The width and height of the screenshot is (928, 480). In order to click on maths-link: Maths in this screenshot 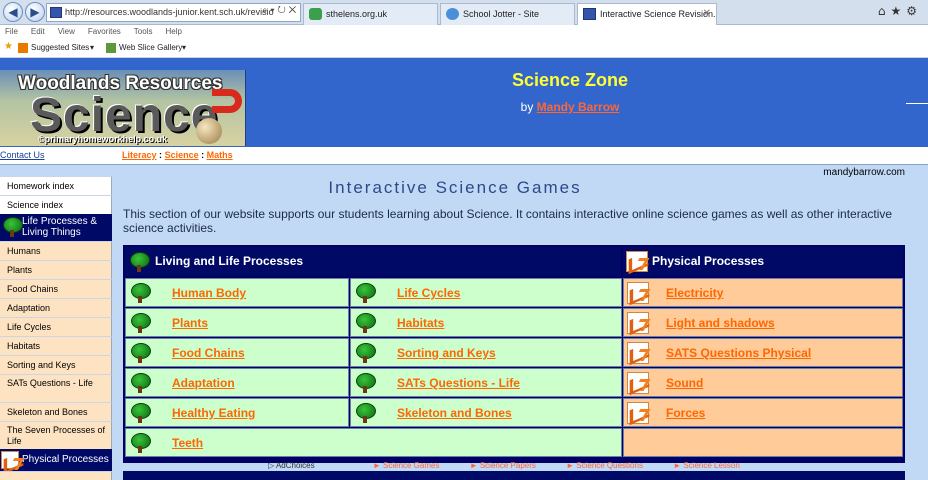, I will do `click(220, 155)`.